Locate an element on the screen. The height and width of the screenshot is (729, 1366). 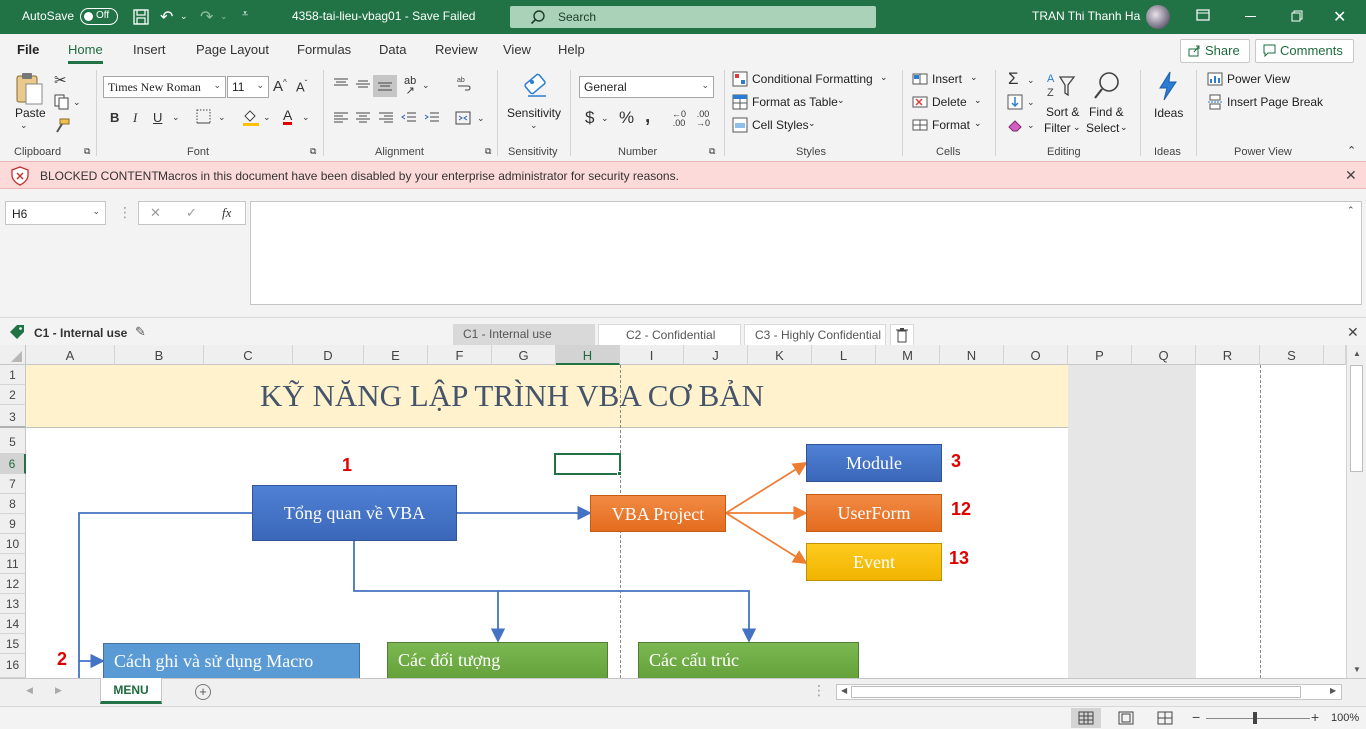
align-left-icon is located at coordinates (341, 118).